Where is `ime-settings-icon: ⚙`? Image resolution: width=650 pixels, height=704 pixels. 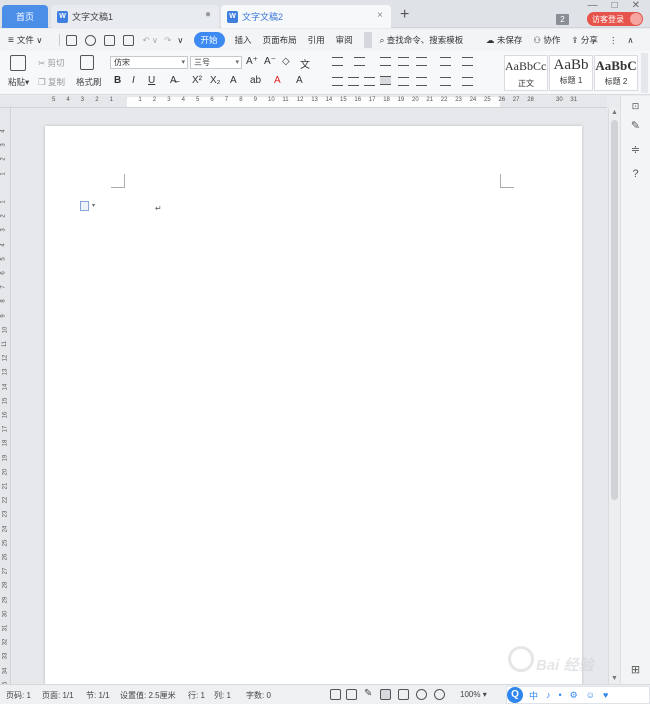 ime-settings-icon: ⚙ is located at coordinates (574, 695).